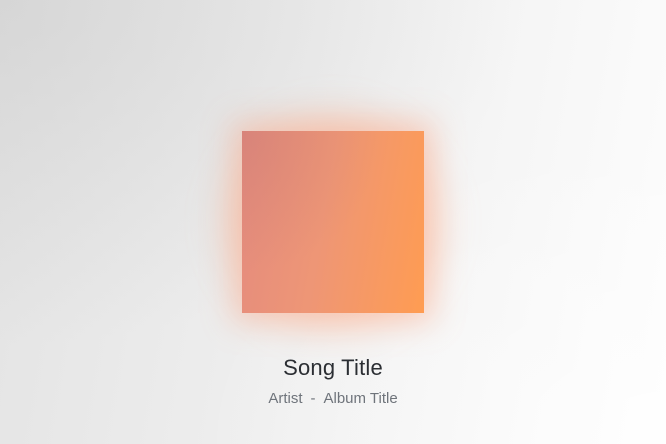 This screenshot has width=666, height=444. I want to click on track-meta: Artist - Album Title, so click(333, 398).